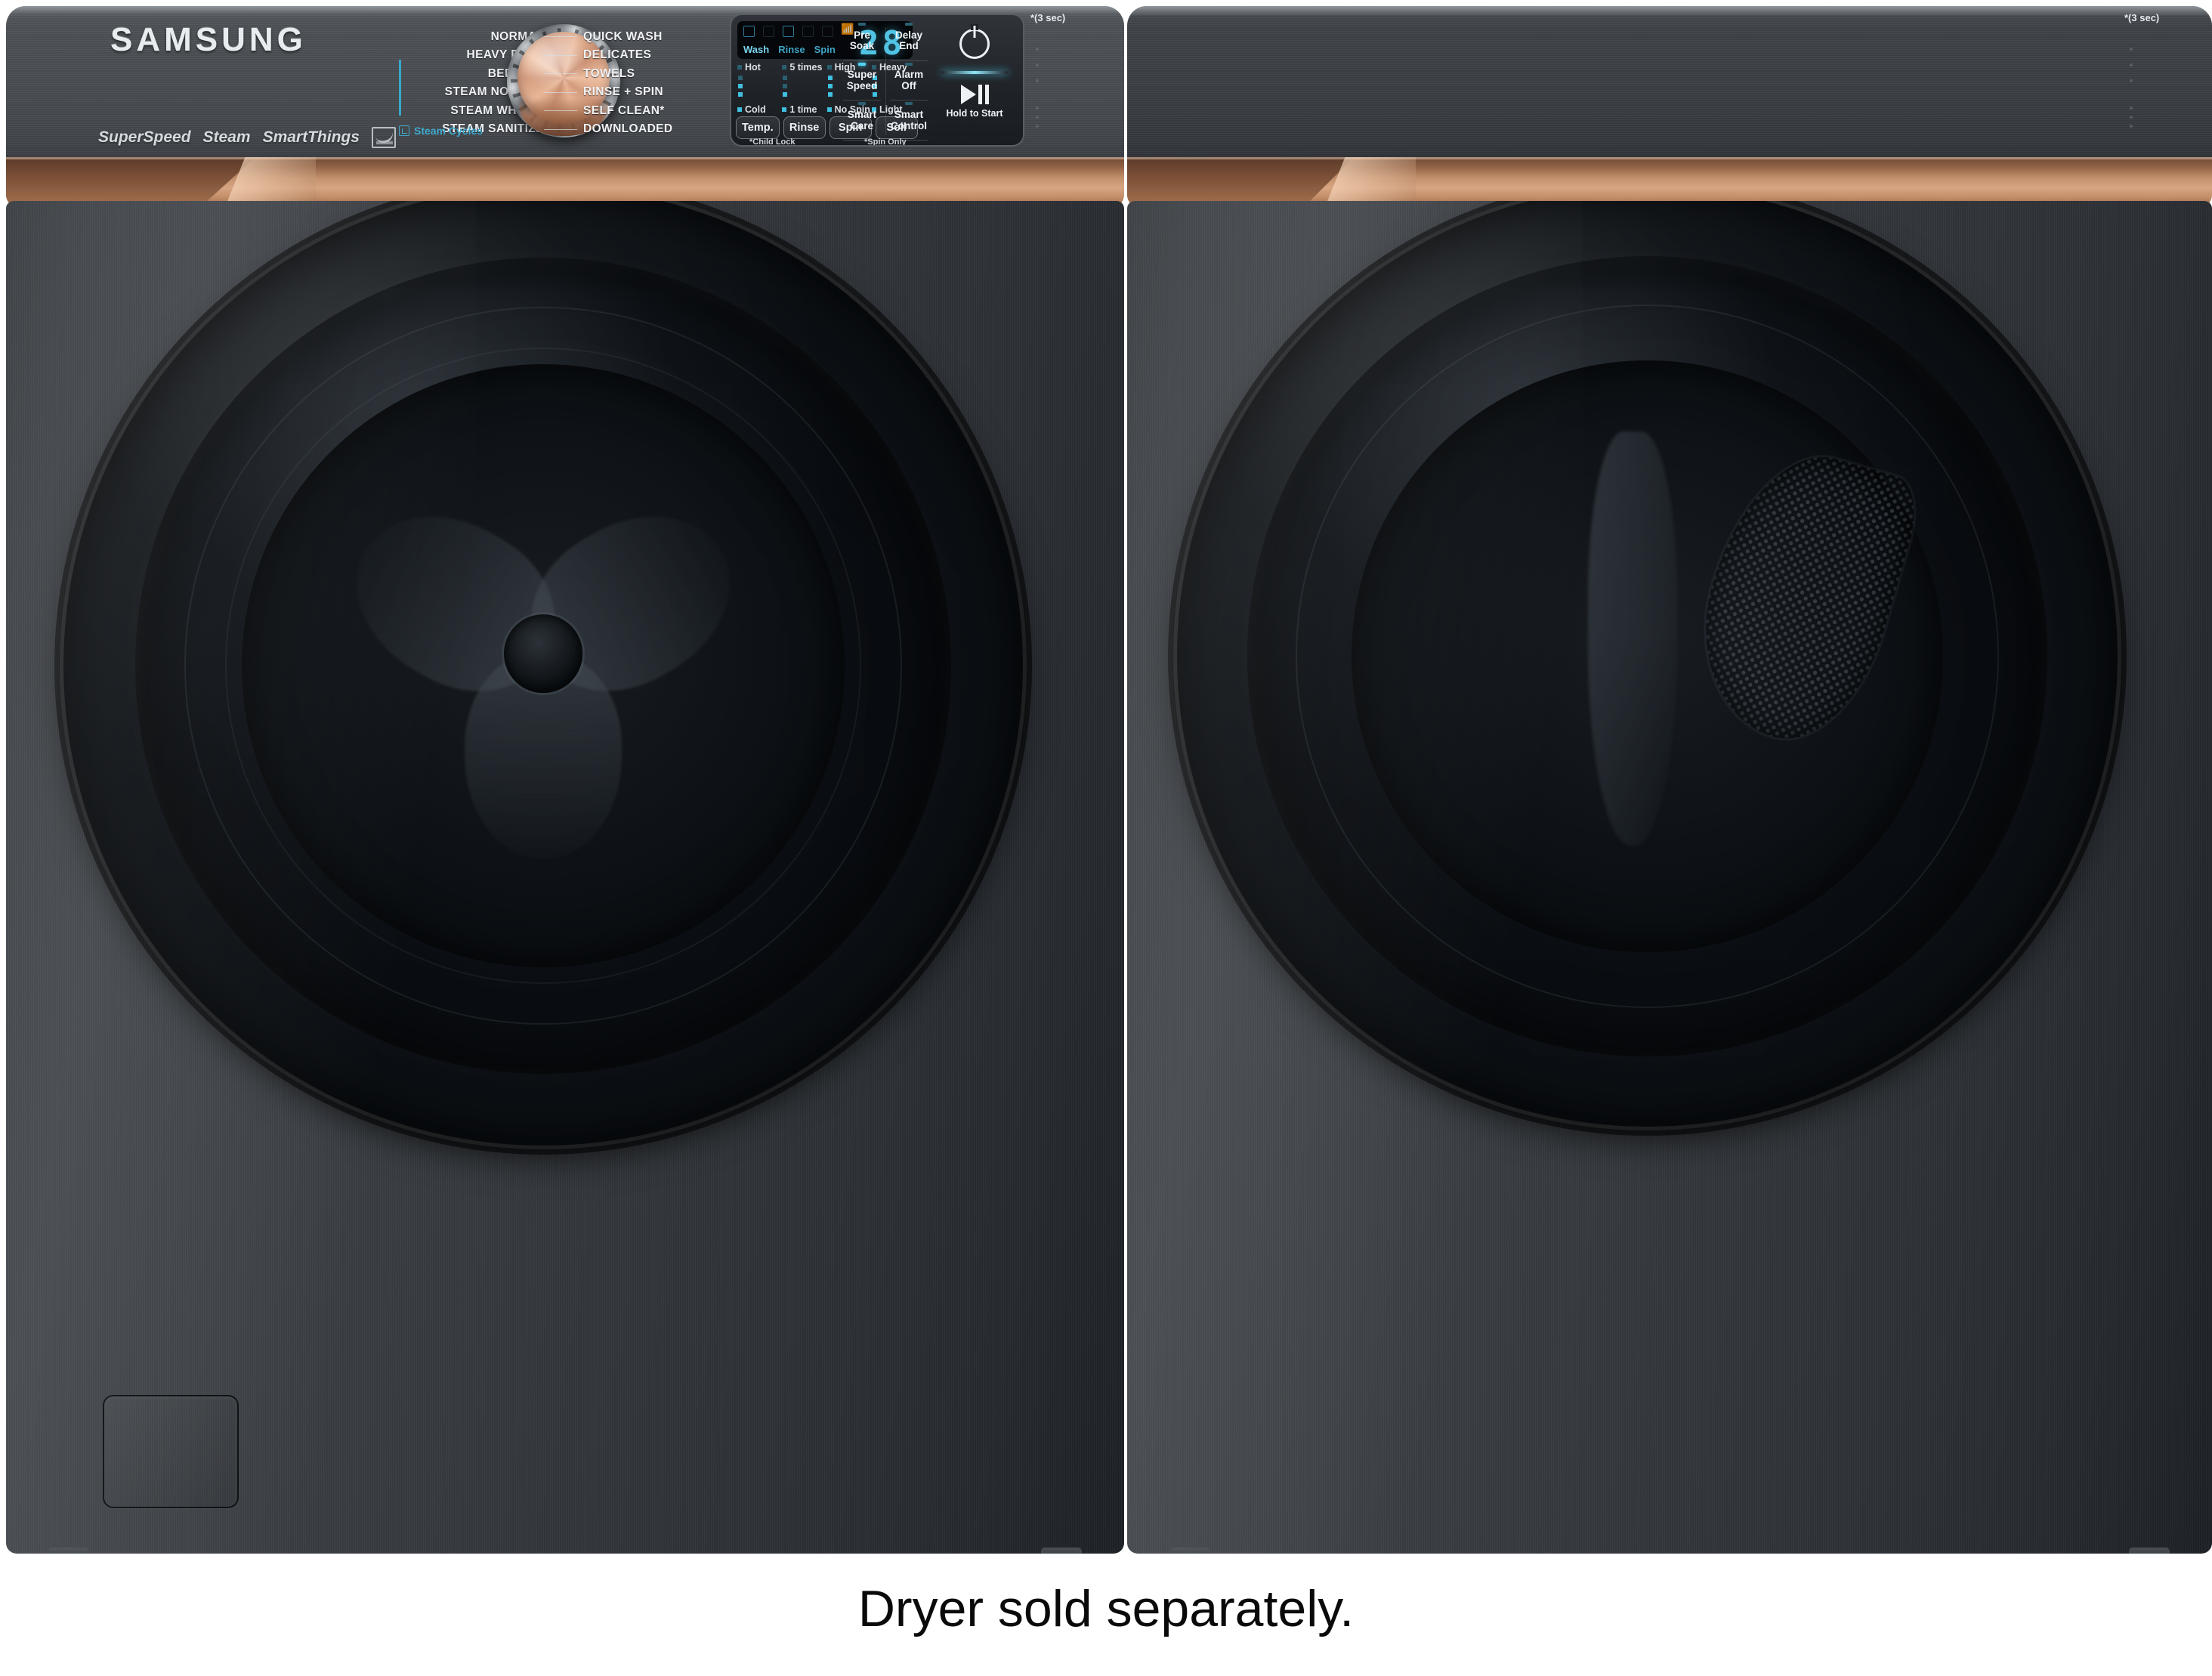  What do you see at coordinates (603, 92) in the screenshot?
I see `washer-cycle-rinse-spin: RINSE + SPIN` at bounding box center [603, 92].